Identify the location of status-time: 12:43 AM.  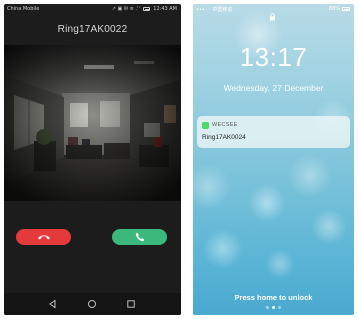
(165, 9).